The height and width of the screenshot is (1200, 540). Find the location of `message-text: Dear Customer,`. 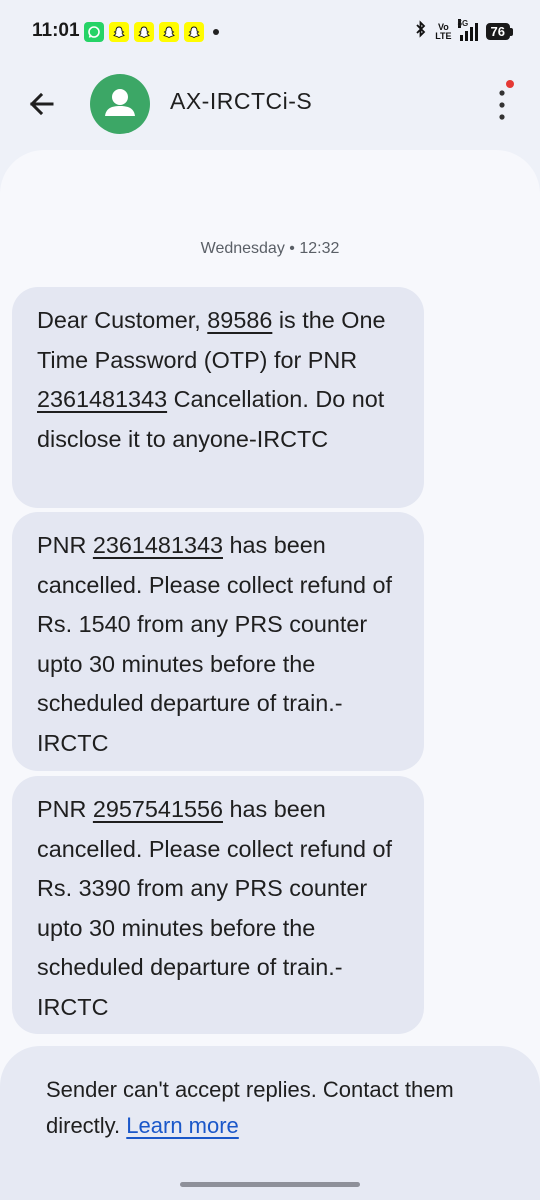

message-text: Dear Customer, is located at coordinates (122, 320).